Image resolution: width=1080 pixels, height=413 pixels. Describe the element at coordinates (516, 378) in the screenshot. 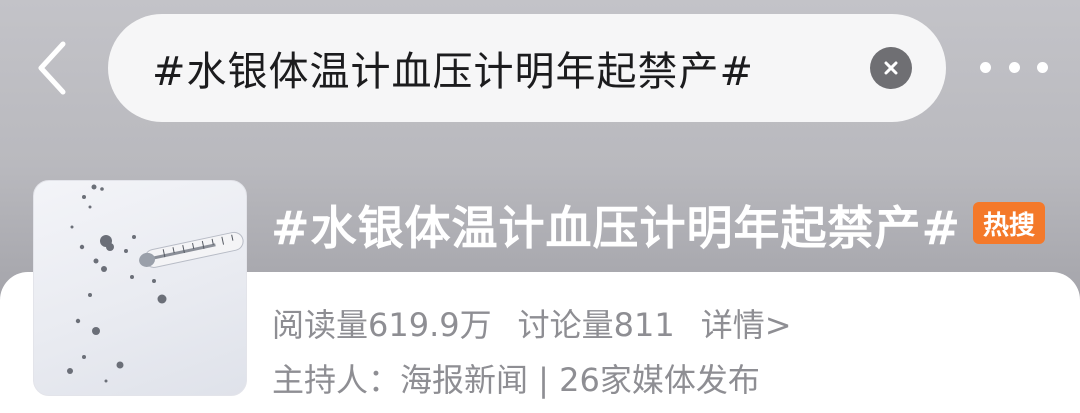

I see `host-info: 主持人：海报新闻 | 26家媒体发布` at that location.